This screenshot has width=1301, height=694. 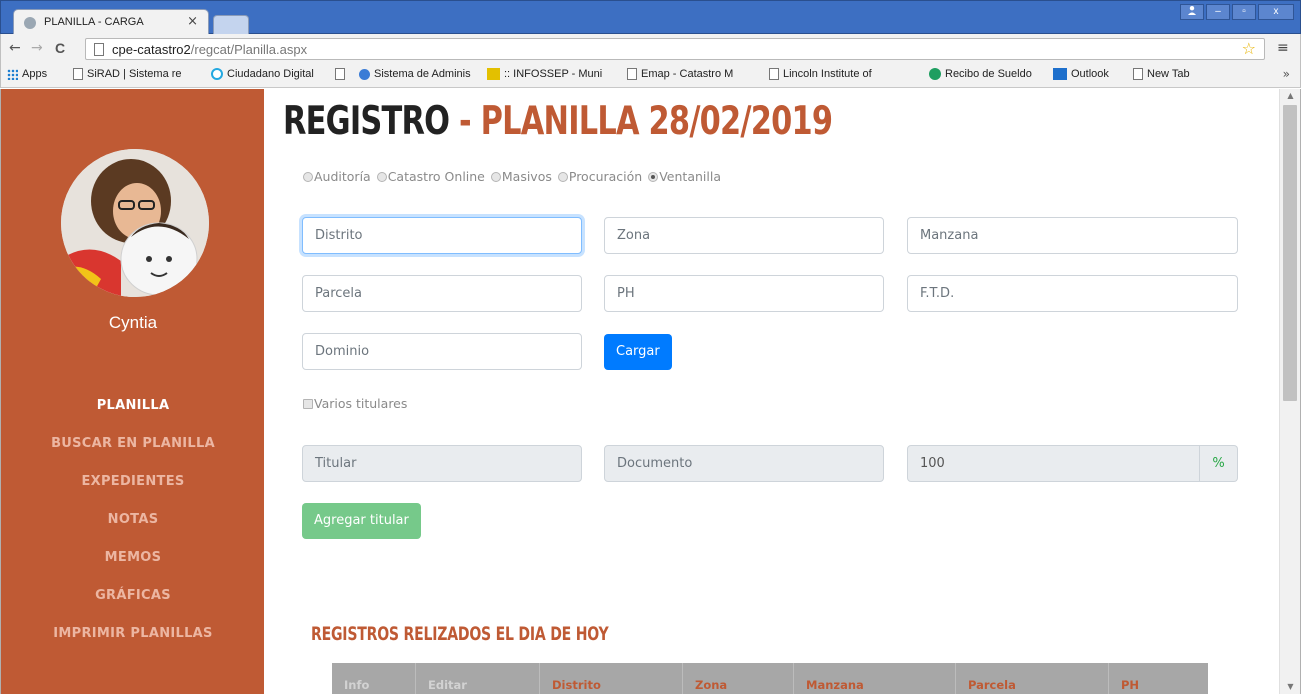 I want to click on page-scrollbar: ▲ ▼, so click(x=1290, y=391).